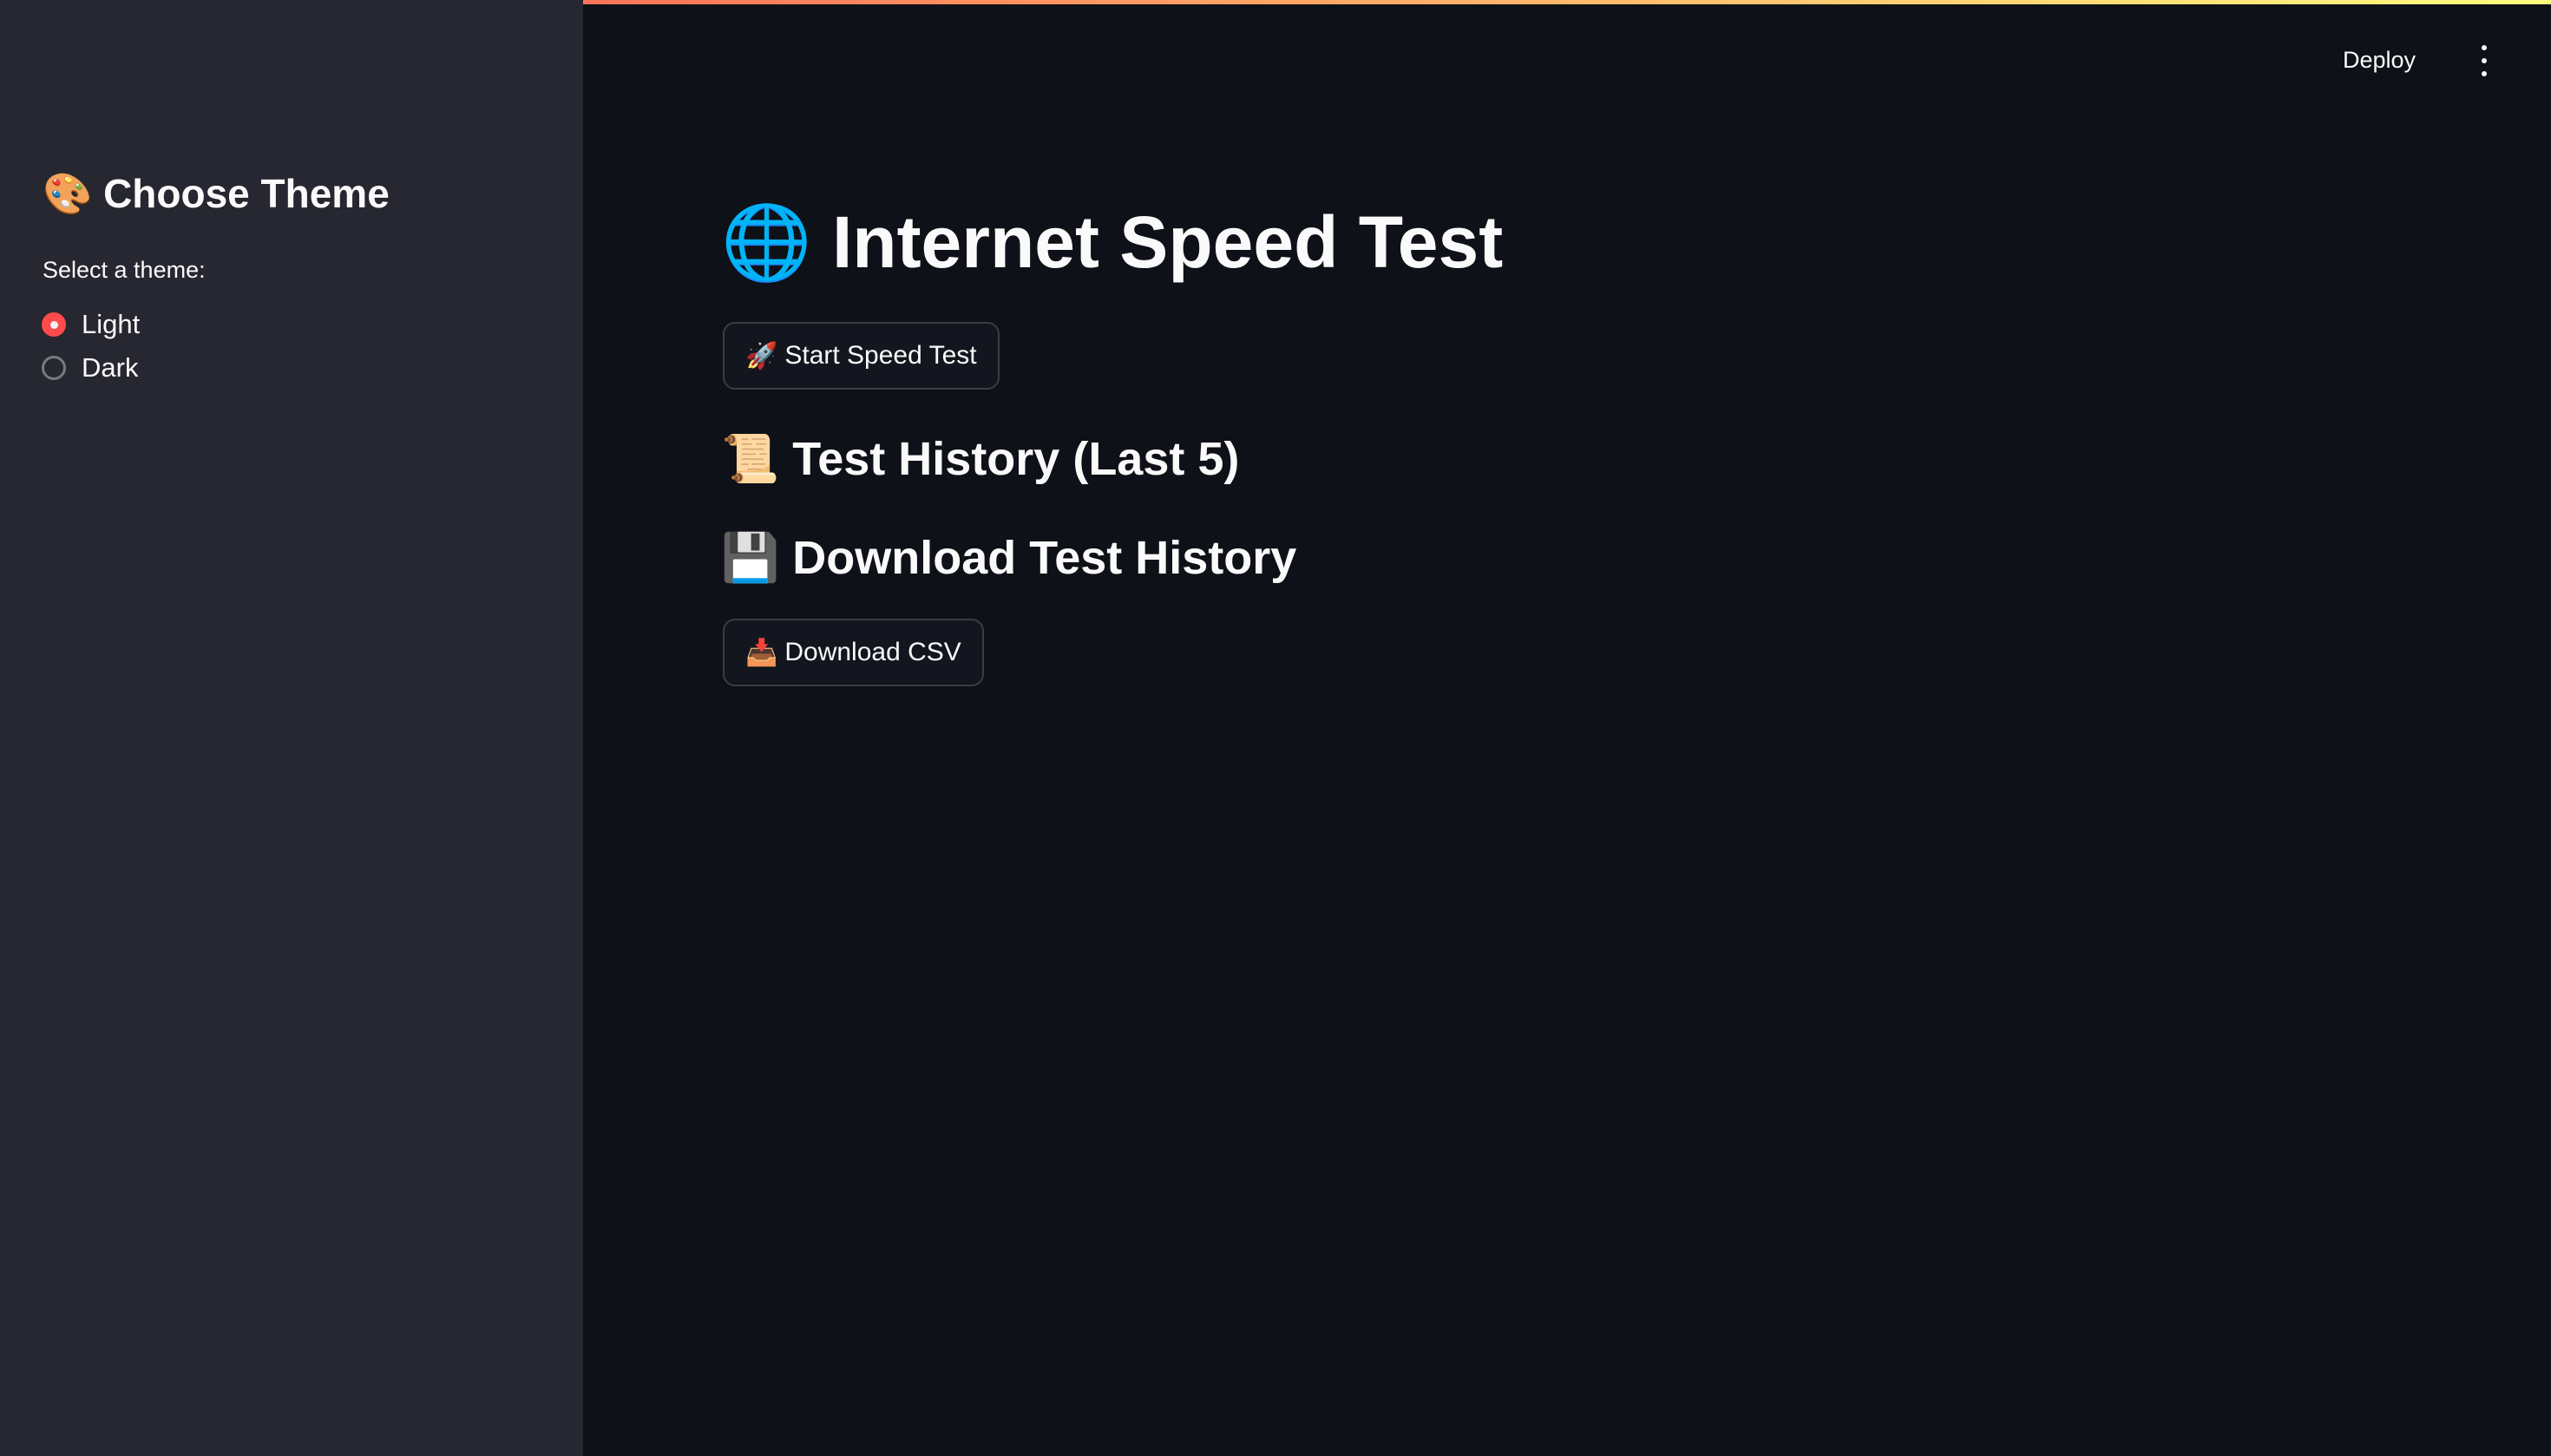  What do you see at coordinates (1016, 459) in the screenshot?
I see `heading-text: Test History (Last 5)` at bounding box center [1016, 459].